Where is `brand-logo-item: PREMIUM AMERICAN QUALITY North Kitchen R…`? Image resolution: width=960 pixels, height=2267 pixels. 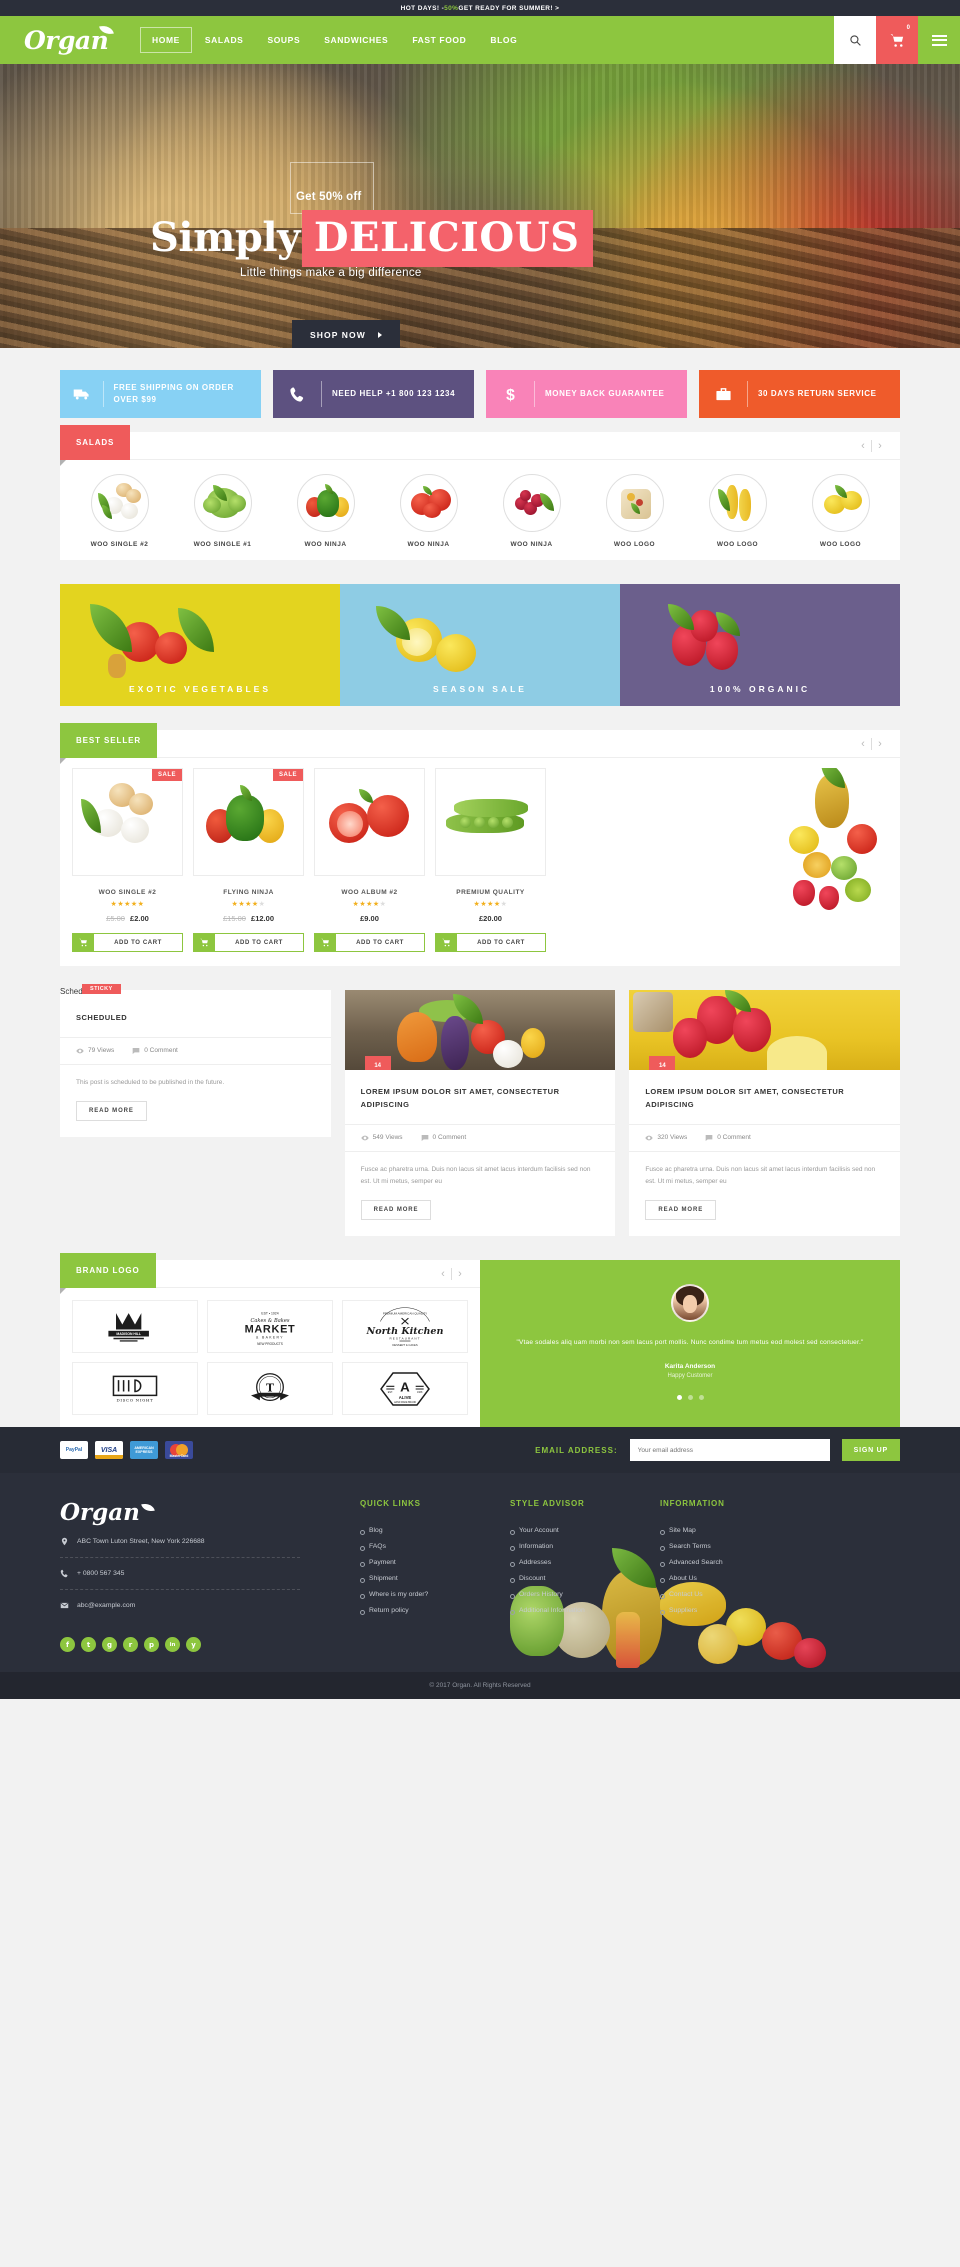 brand-logo-item: PREMIUM AMERICAN QUALITY North Kitchen R… is located at coordinates (405, 1327).